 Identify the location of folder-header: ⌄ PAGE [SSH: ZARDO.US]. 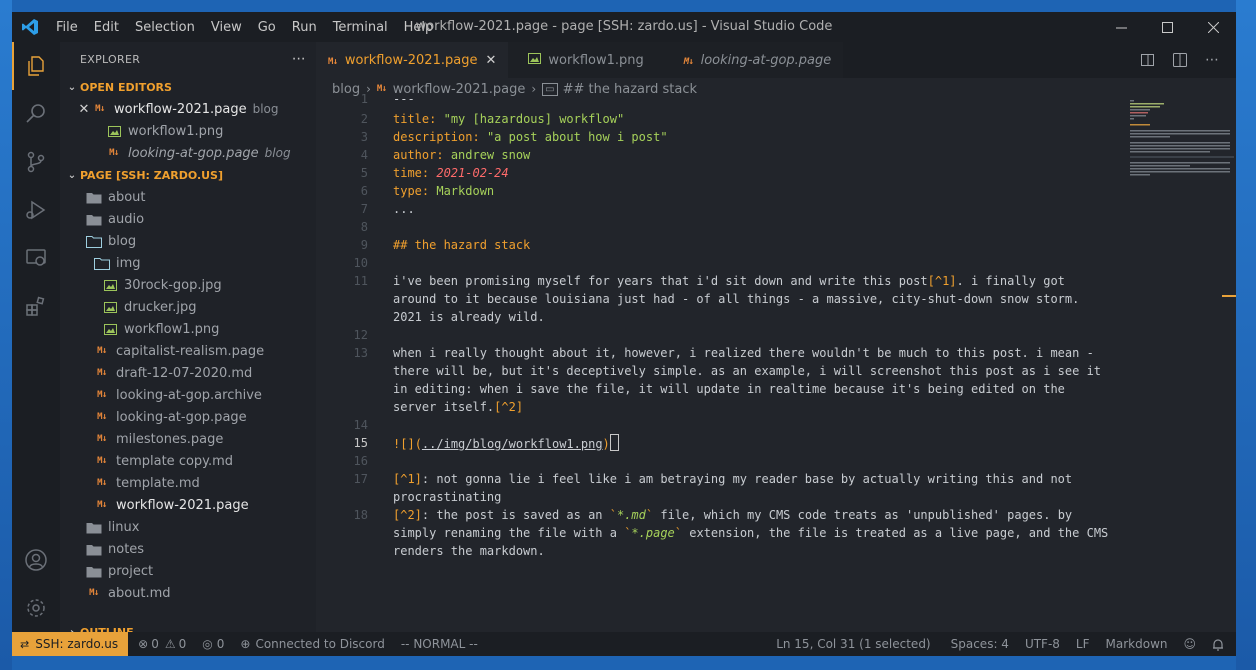
(188, 175).